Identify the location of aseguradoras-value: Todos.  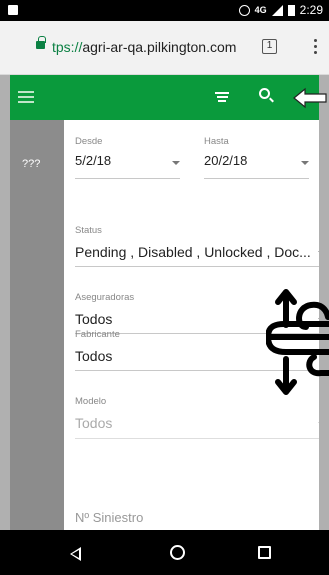
(93, 319).